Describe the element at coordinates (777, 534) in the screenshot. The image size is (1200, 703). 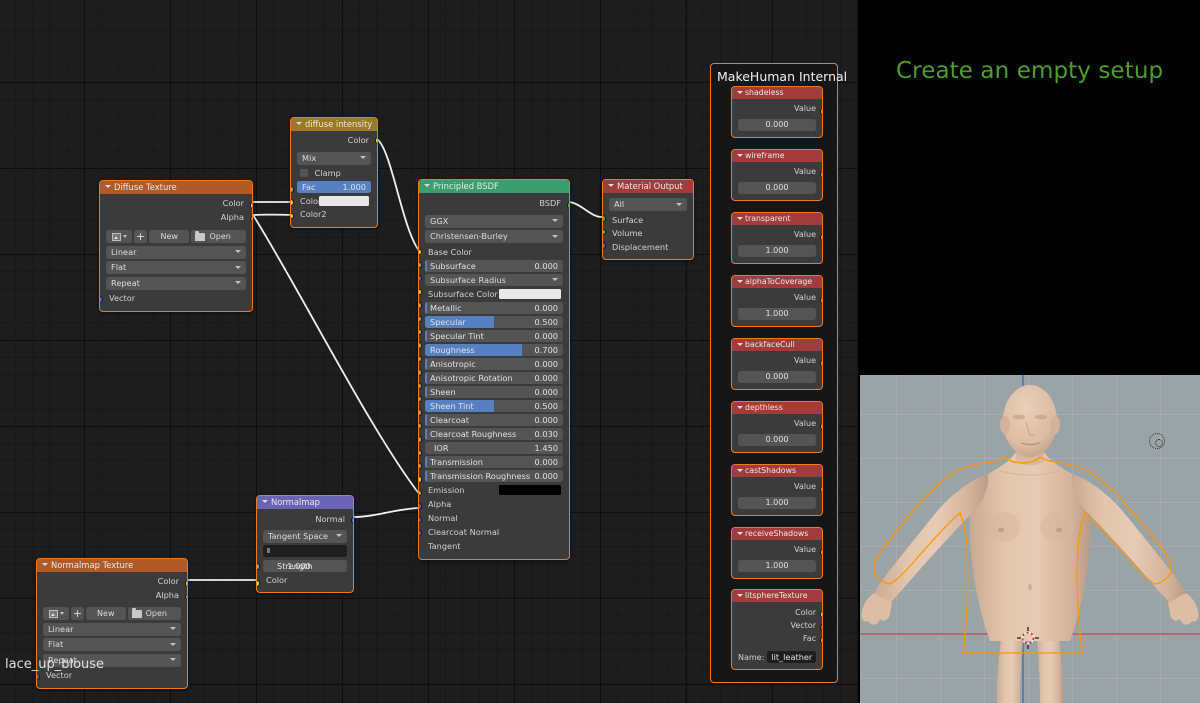
I see `node-header: receiveShadows` at that location.